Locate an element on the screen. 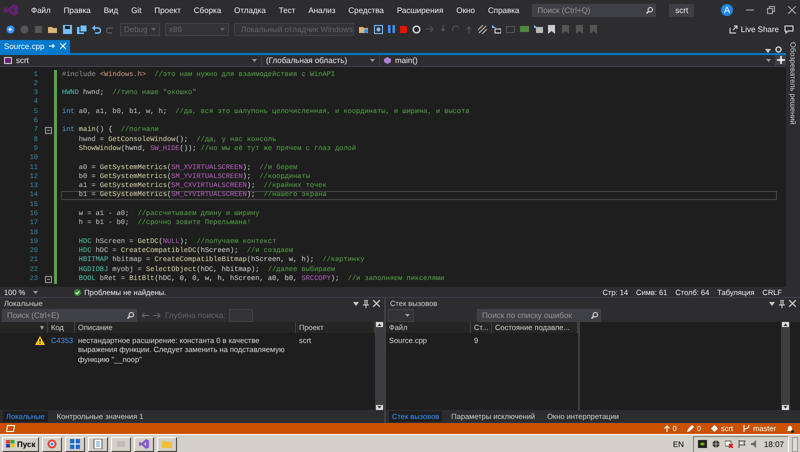 This screenshot has height=452, width=800. open-folder-icon is located at coordinates (53, 29).